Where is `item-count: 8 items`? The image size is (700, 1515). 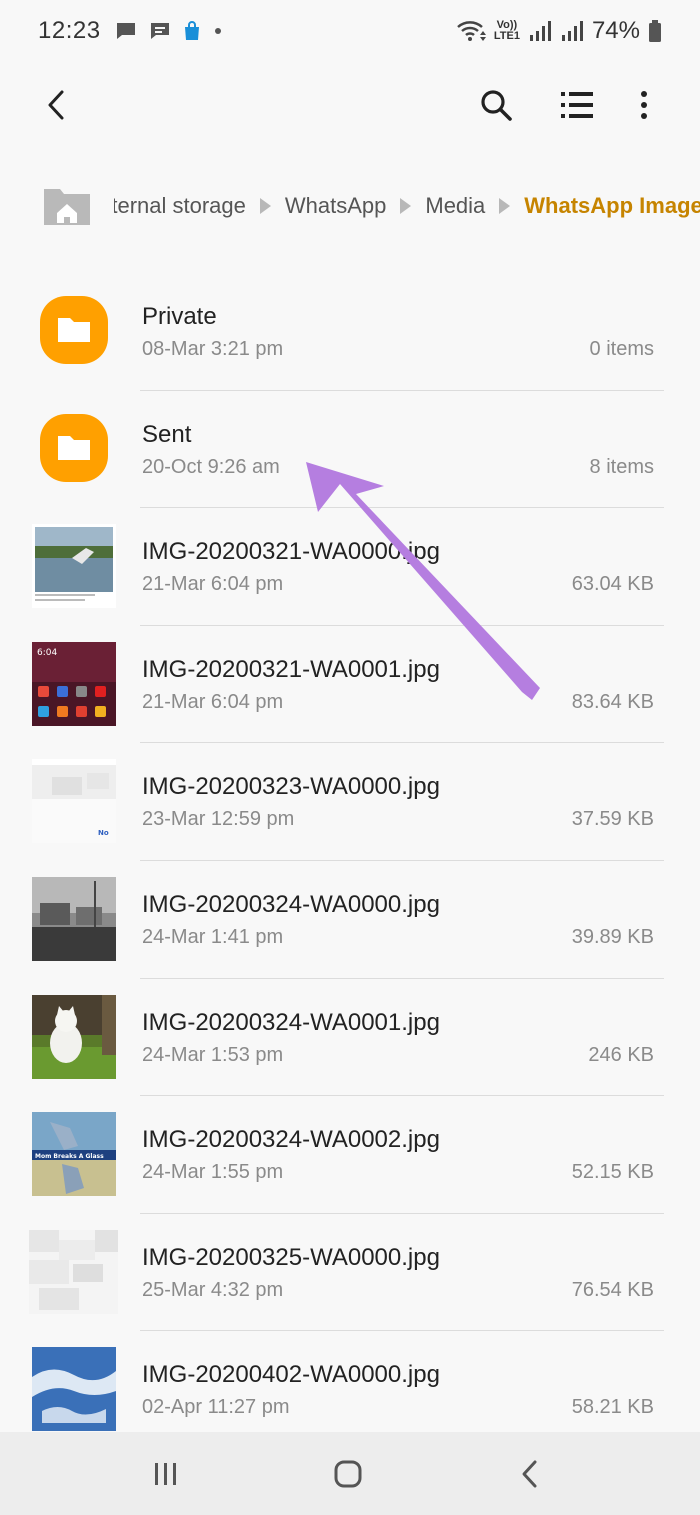 item-count: 8 items is located at coordinates (621, 466).